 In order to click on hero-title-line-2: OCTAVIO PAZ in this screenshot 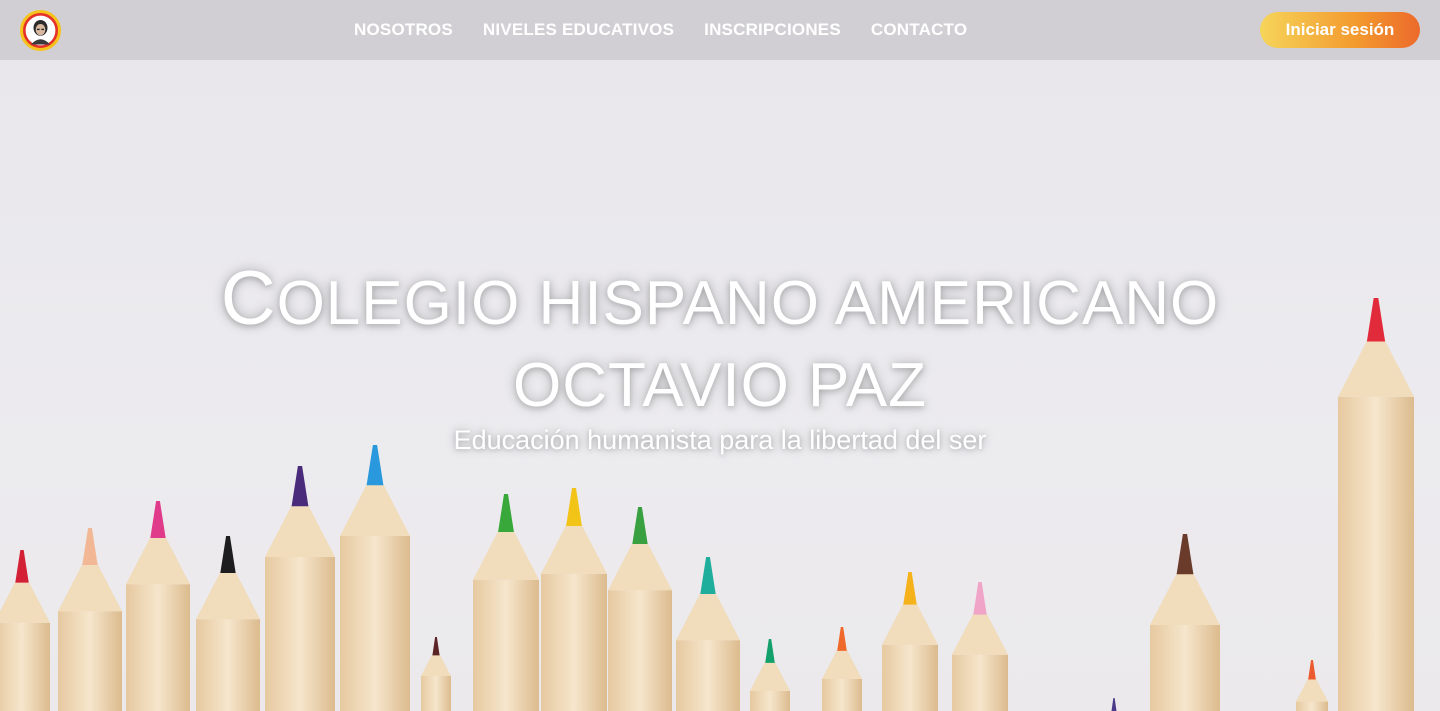, I will do `click(720, 385)`.